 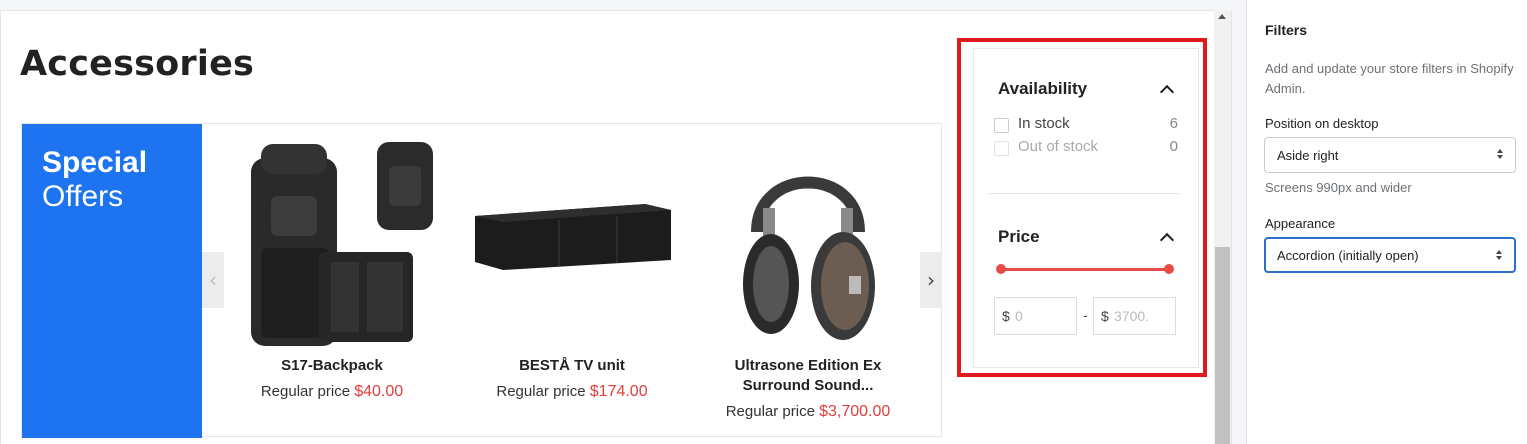 I want to click on carousel-next-button: ›, so click(x=931, y=280).